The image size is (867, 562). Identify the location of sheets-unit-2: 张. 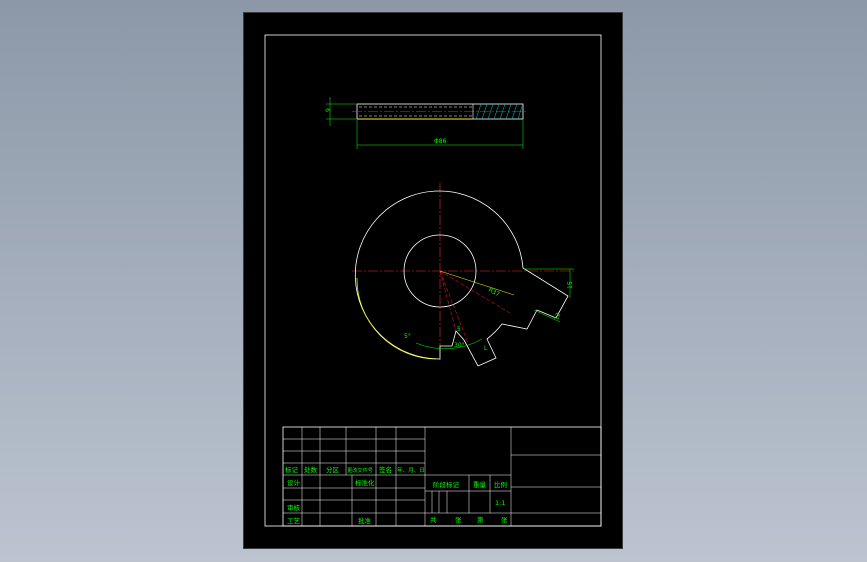
(504, 519).